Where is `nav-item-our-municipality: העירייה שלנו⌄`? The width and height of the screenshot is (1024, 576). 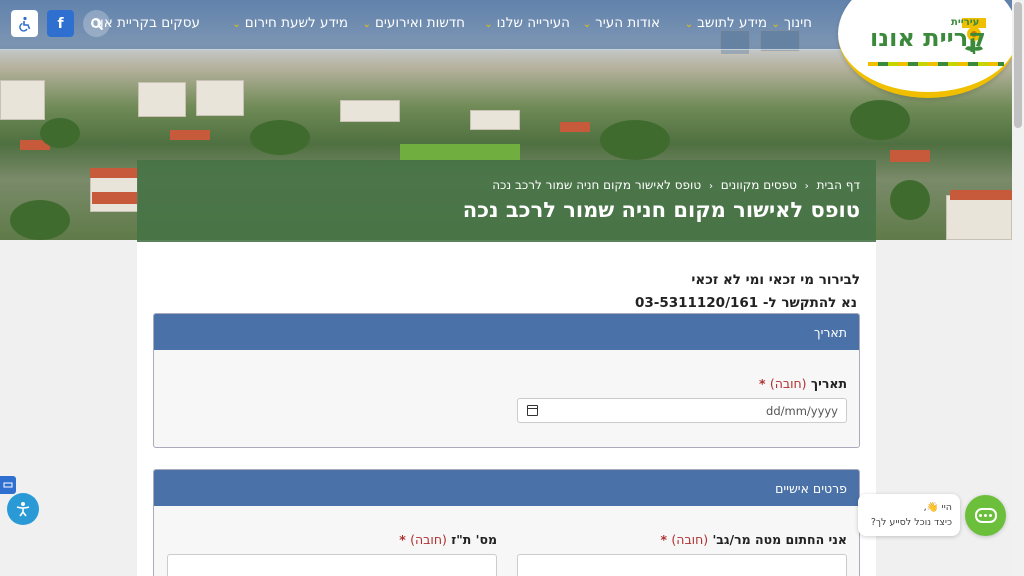 nav-item-our-municipality: העירייה שלנו⌄ is located at coordinates (527, 23).